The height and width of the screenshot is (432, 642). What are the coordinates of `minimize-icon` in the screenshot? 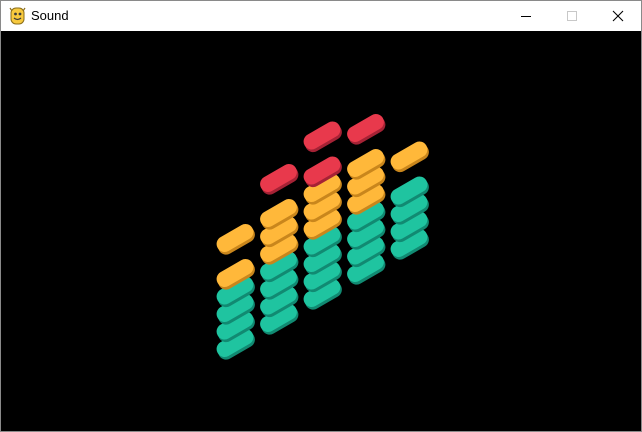 It's located at (526, 16).